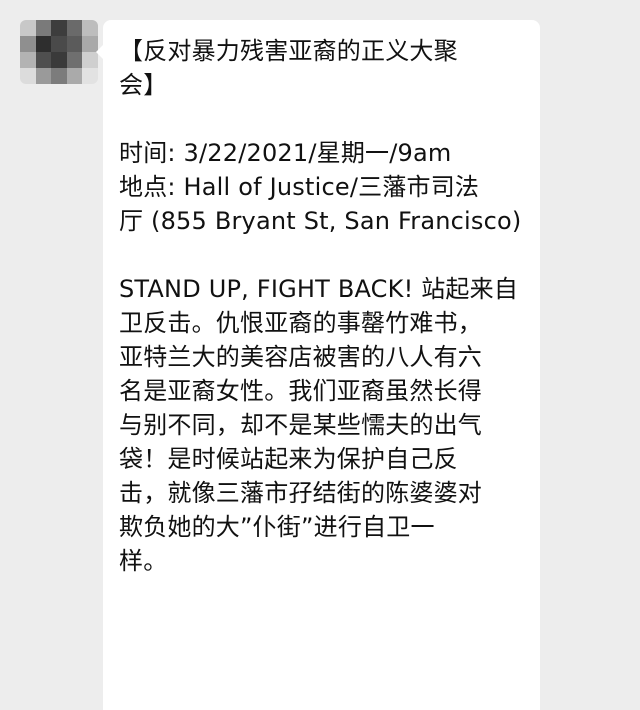 The image size is (640, 710). I want to click on message-body-line: STAND UP, FIGHT BACK! 站起来自, so click(319, 289).